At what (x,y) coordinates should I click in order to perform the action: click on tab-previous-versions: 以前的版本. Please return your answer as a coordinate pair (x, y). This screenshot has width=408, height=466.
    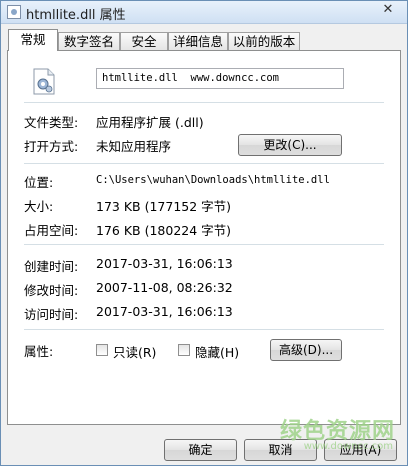
    Looking at the image, I should click on (264, 41).